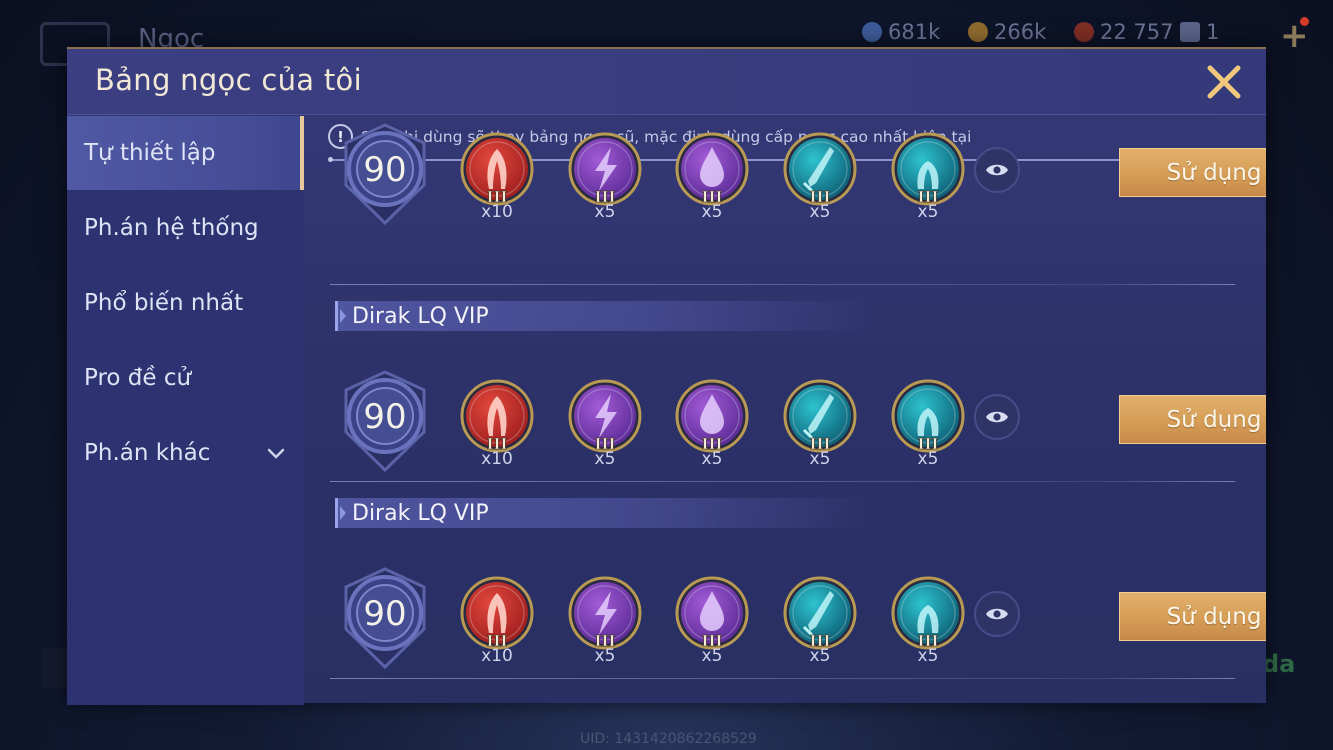 Image resolution: width=1333 pixels, height=750 pixels. Describe the element at coordinates (1020, 32) in the screenshot. I see `currency-gold-value: 266k` at that location.